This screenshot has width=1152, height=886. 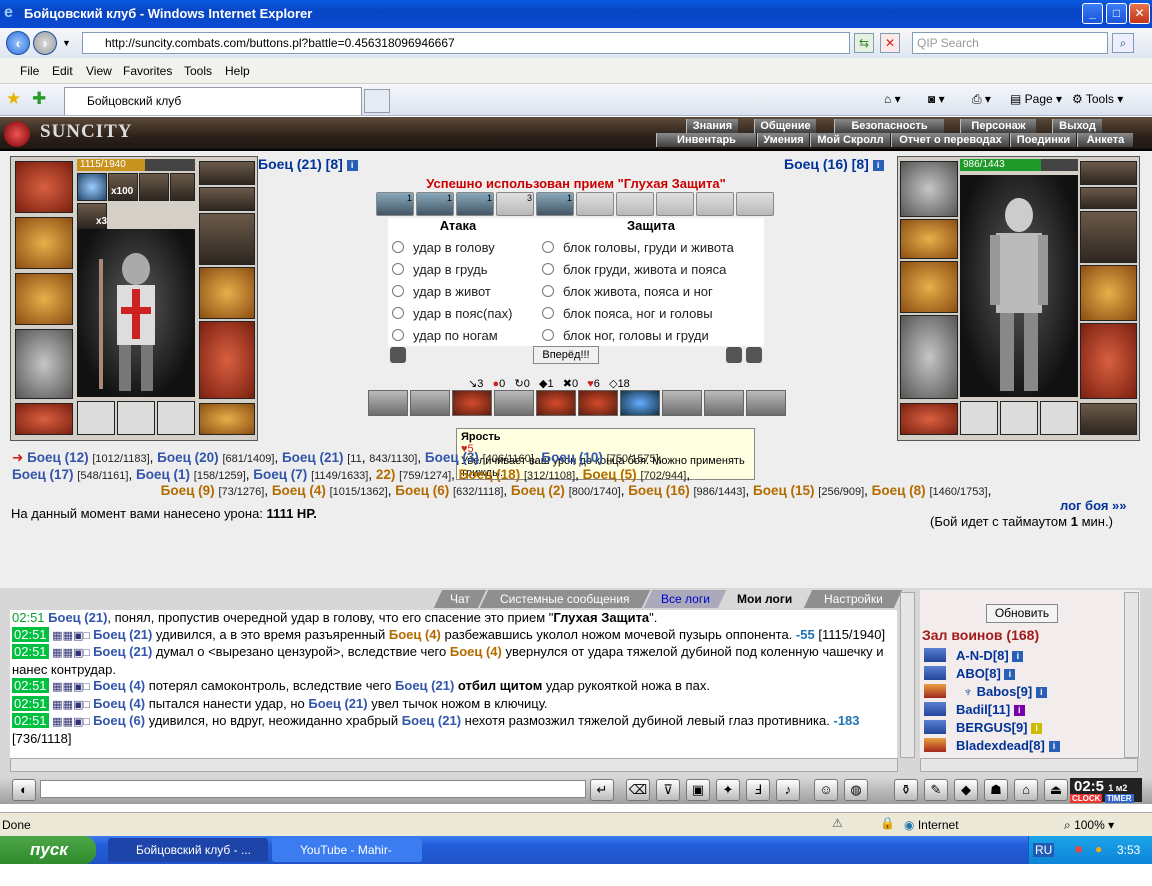 I want to click on refresh-battle-icon, so click(x=754, y=355).